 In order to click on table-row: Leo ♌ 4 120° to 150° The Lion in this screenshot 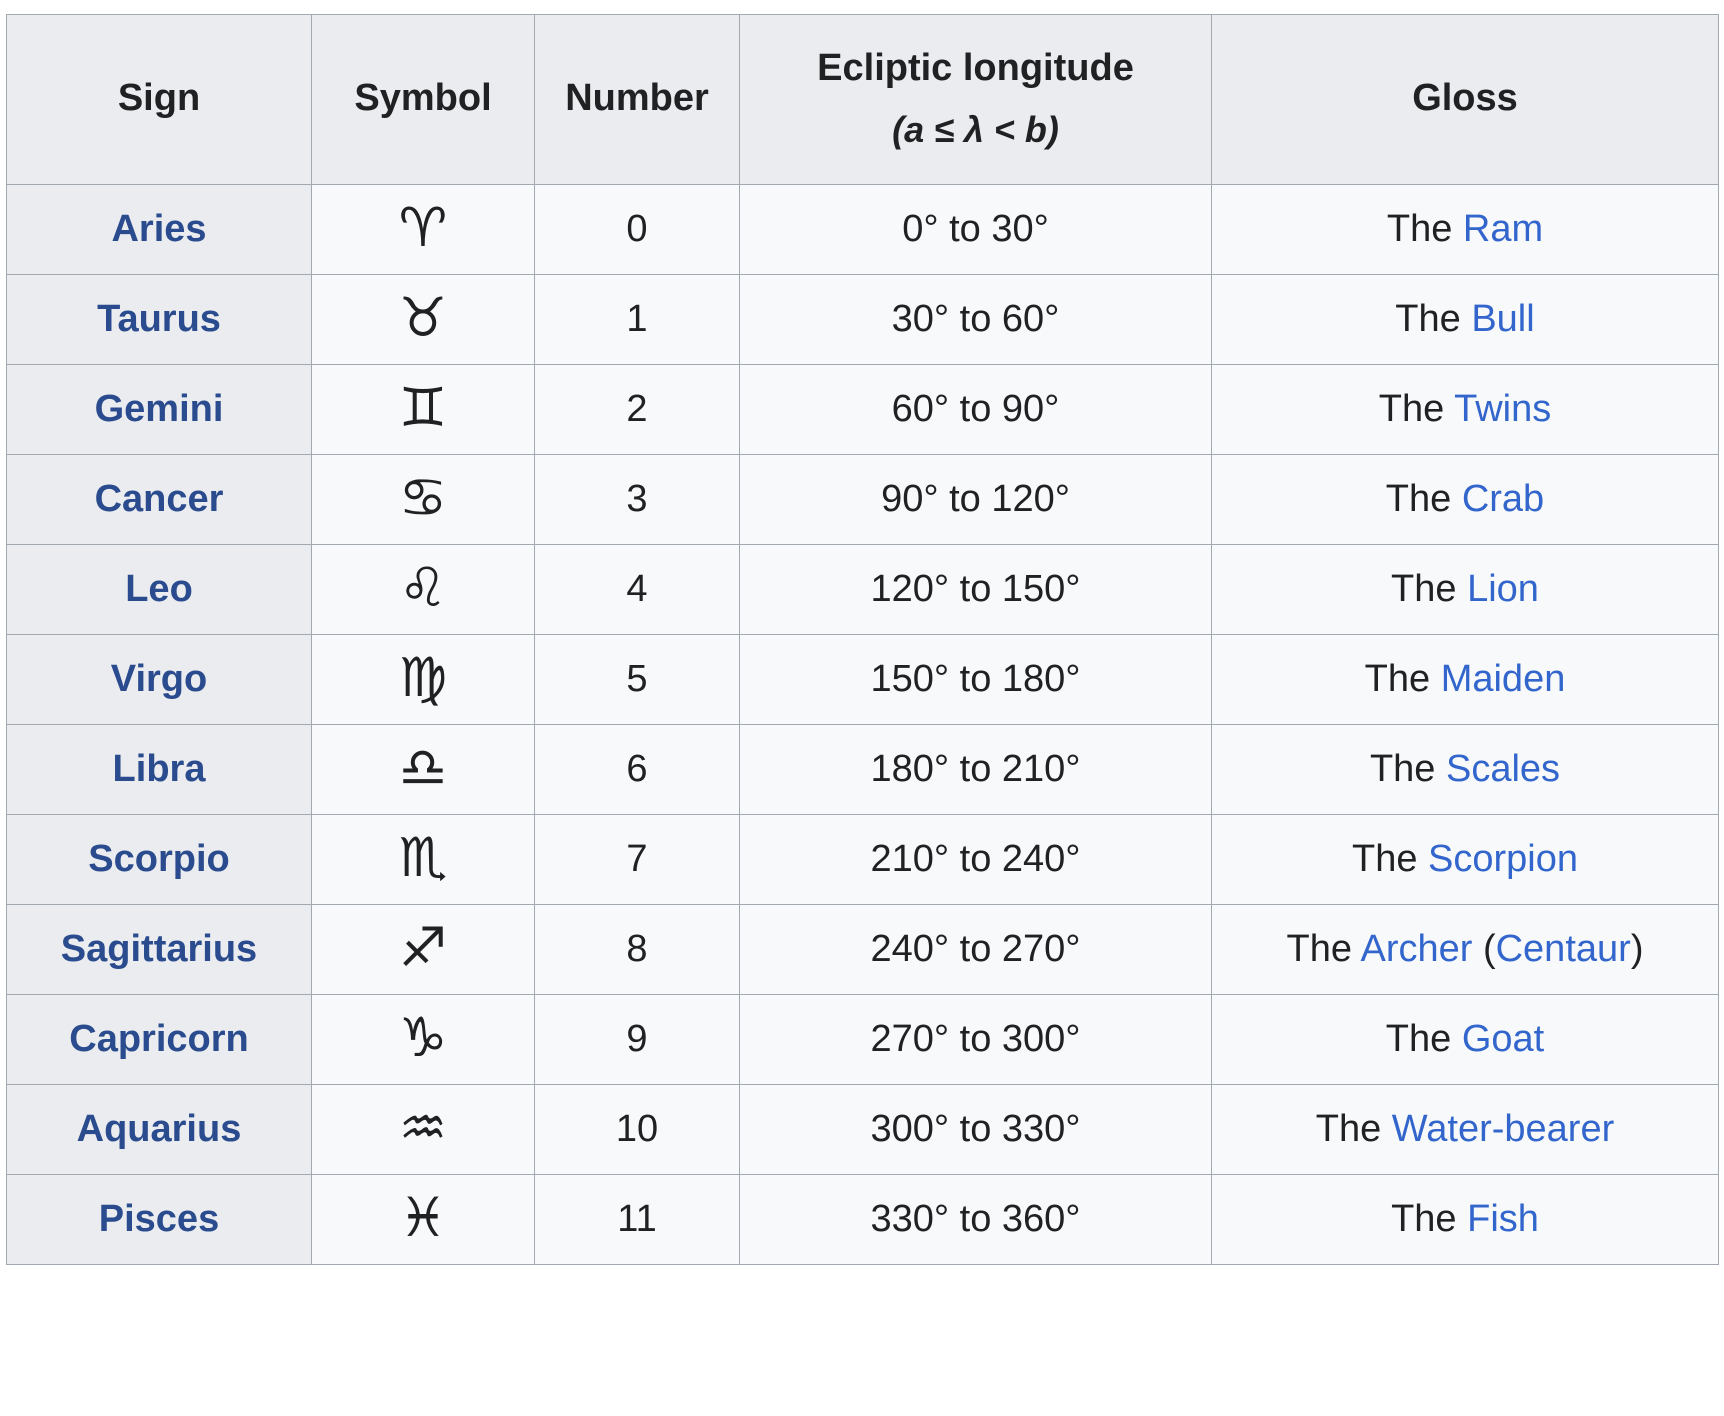, I will do `click(862, 589)`.